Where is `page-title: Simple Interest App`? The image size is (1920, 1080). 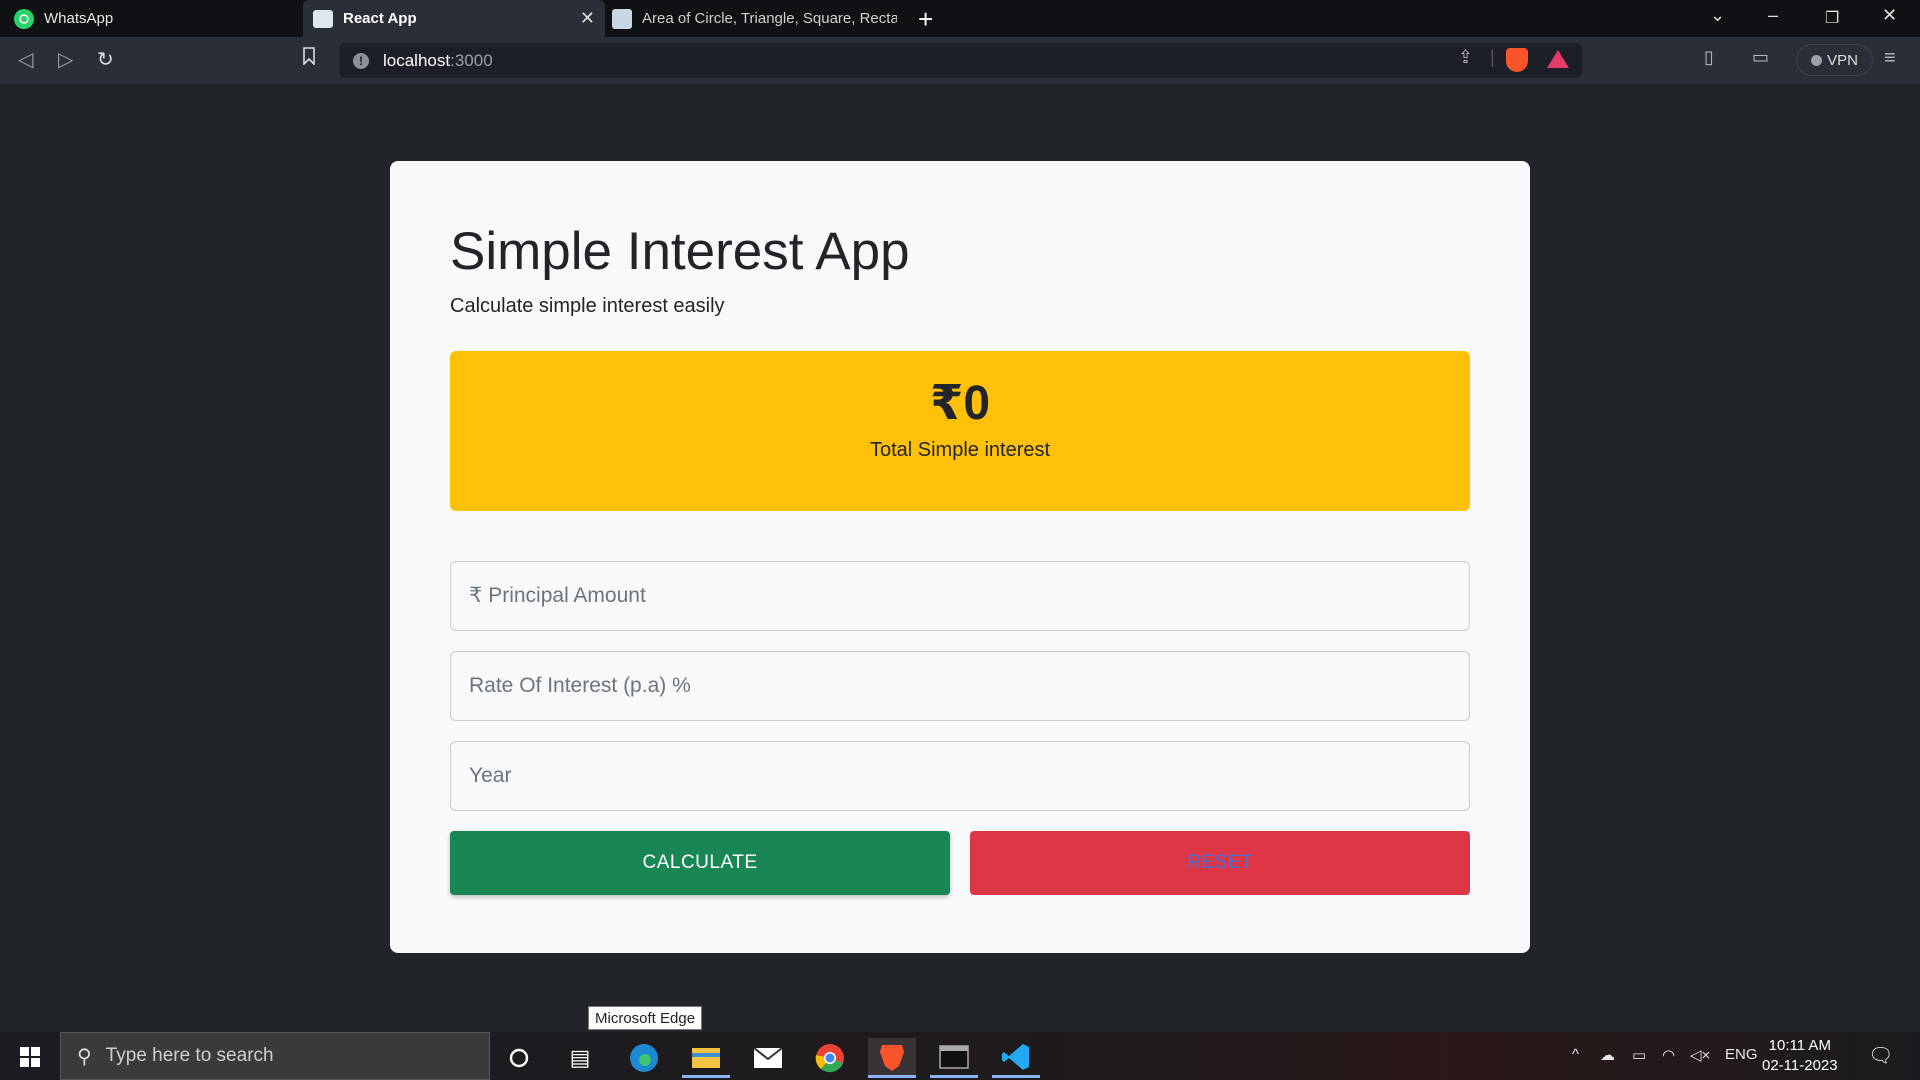 page-title: Simple Interest App is located at coordinates (680, 251).